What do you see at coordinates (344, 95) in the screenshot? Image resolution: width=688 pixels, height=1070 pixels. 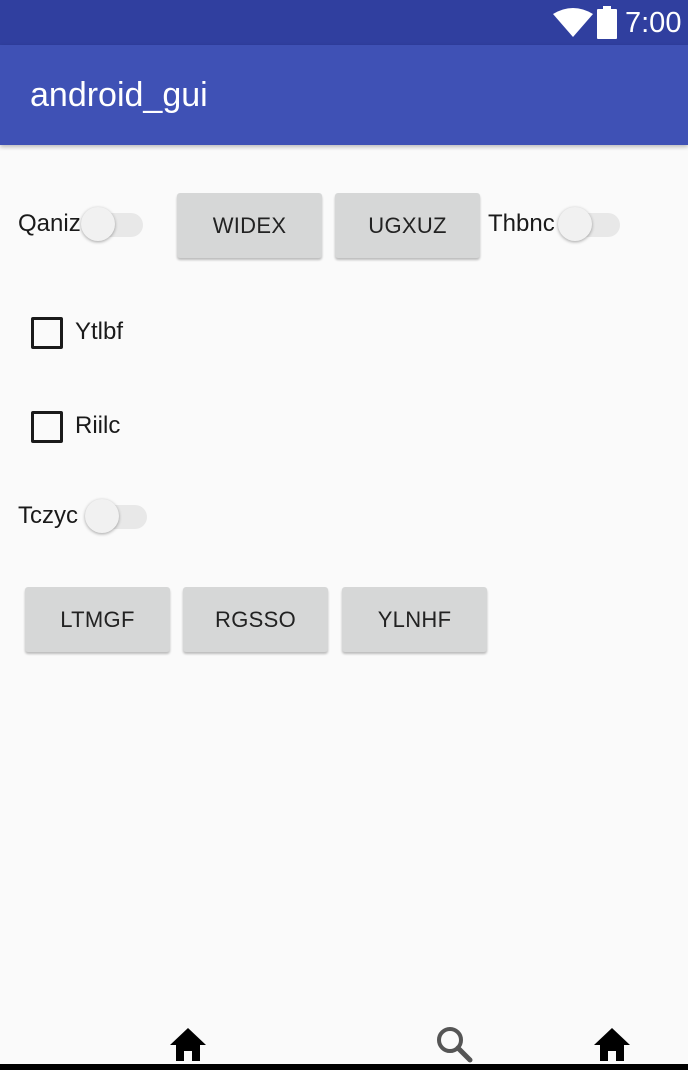 I see `app-bar: android_gui` at bounding box center [344, 95].